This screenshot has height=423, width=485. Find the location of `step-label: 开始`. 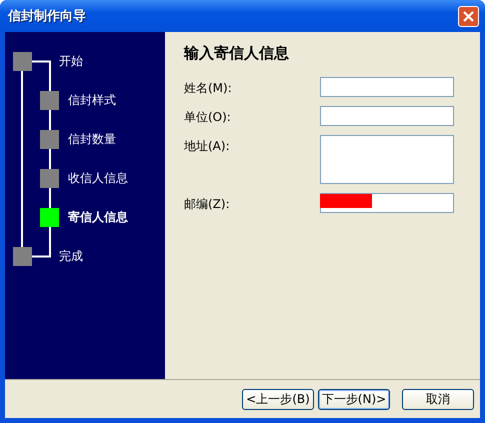

step-label: 开始 is located at coordinates (71, 61).